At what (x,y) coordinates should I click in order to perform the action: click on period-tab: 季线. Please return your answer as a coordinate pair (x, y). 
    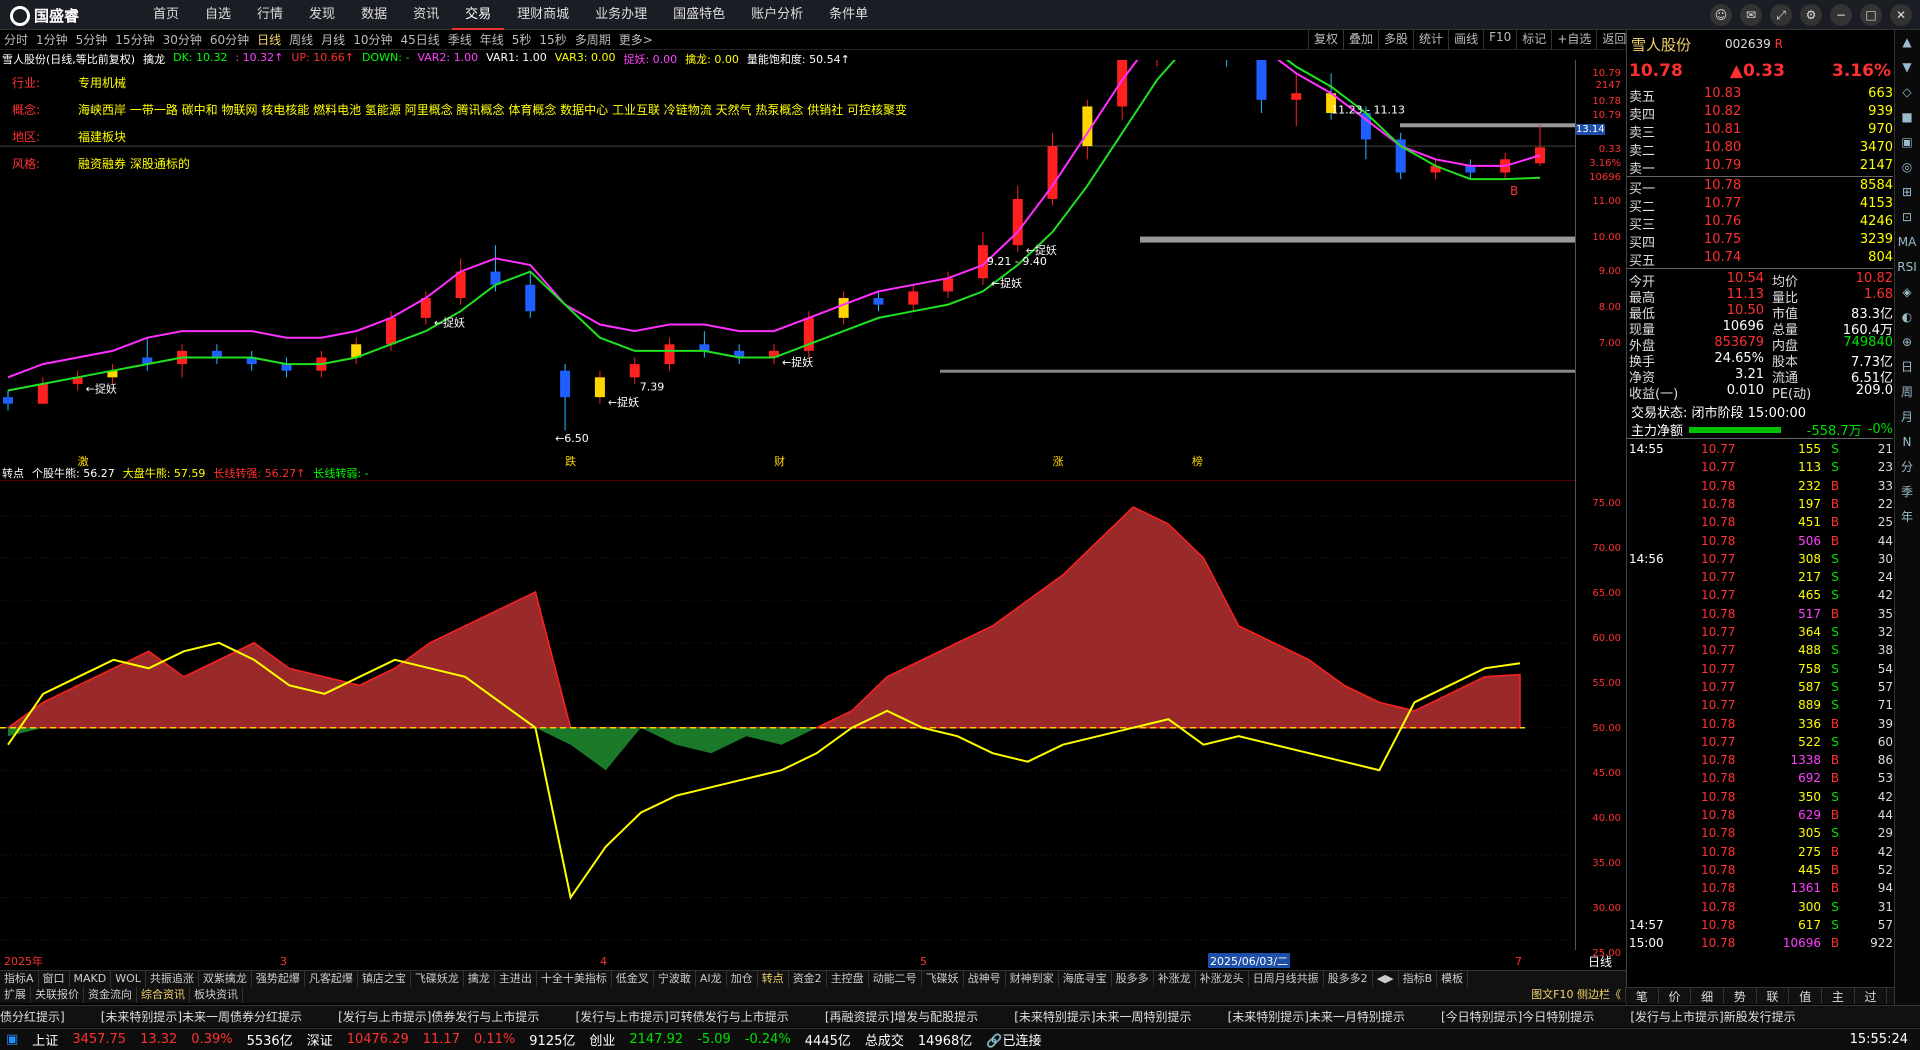
    Looking at the image, I should click on (460, 39).